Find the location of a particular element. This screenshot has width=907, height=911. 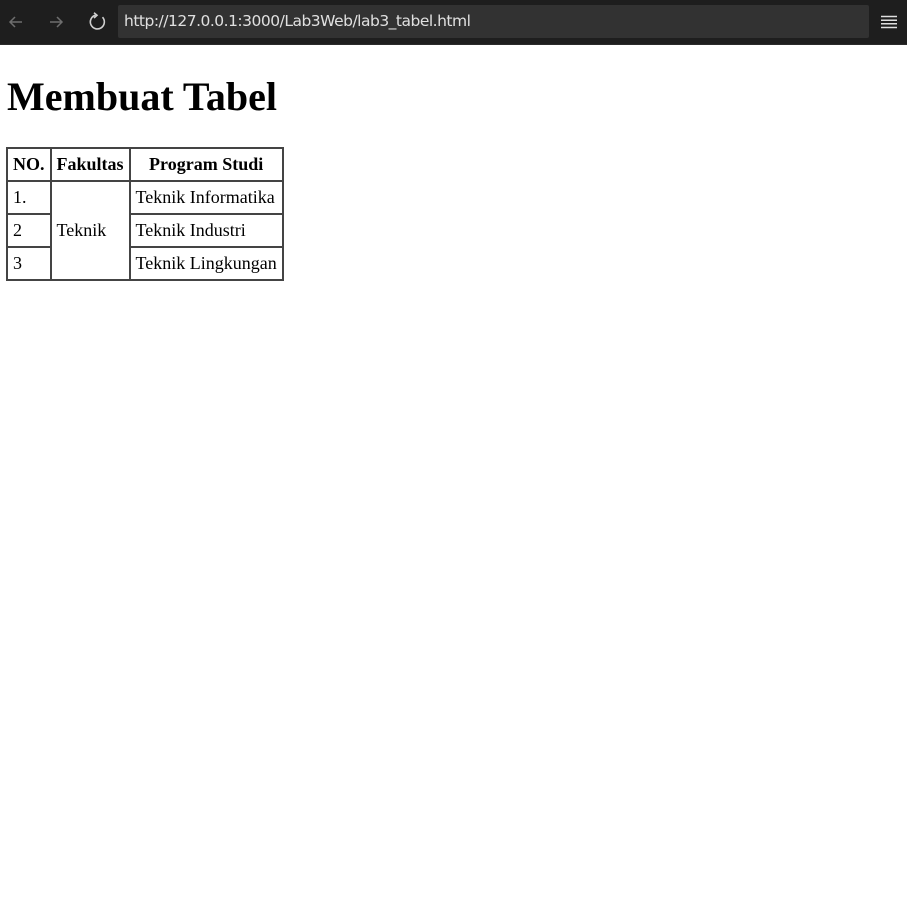

back-button is located at coordinates (16, 22).